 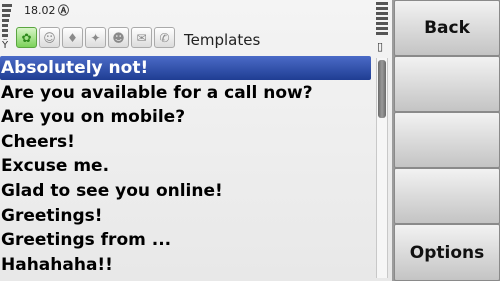 I want to click on list-item: Glad to see you online!, so click(x=185, y=191).